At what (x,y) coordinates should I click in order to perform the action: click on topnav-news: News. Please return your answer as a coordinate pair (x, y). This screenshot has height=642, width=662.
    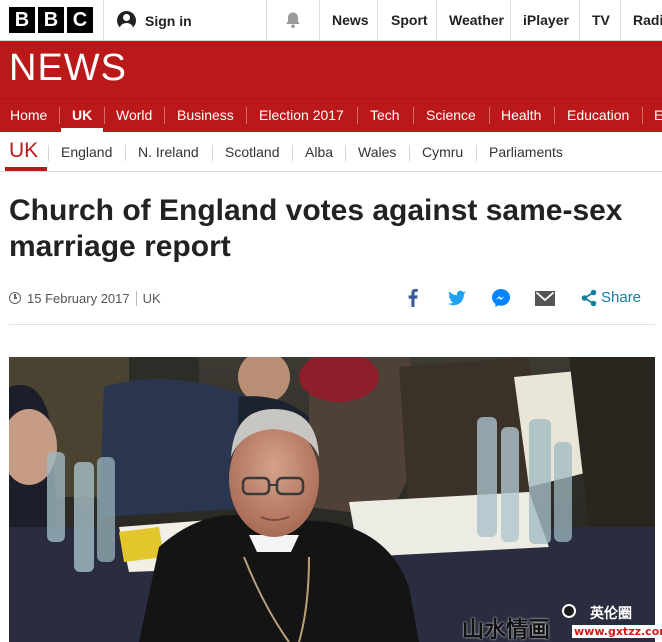
    Looking at the image, I should click on (350, 20).